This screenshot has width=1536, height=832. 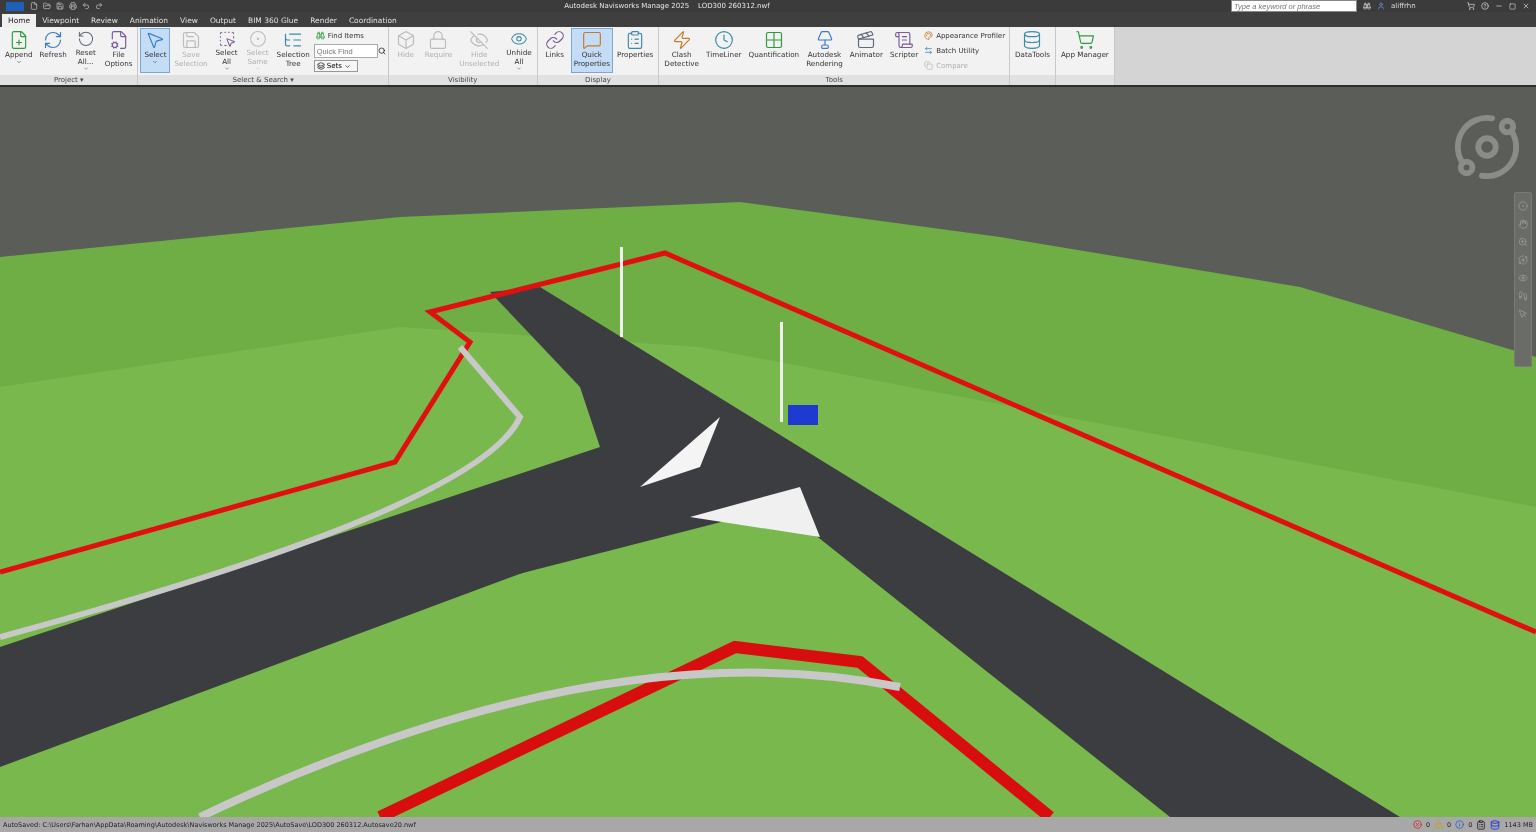 What do you see at coordinates (86, 6) in the screenshot?
I see `undo-icon` at bounding box center [86, 6].